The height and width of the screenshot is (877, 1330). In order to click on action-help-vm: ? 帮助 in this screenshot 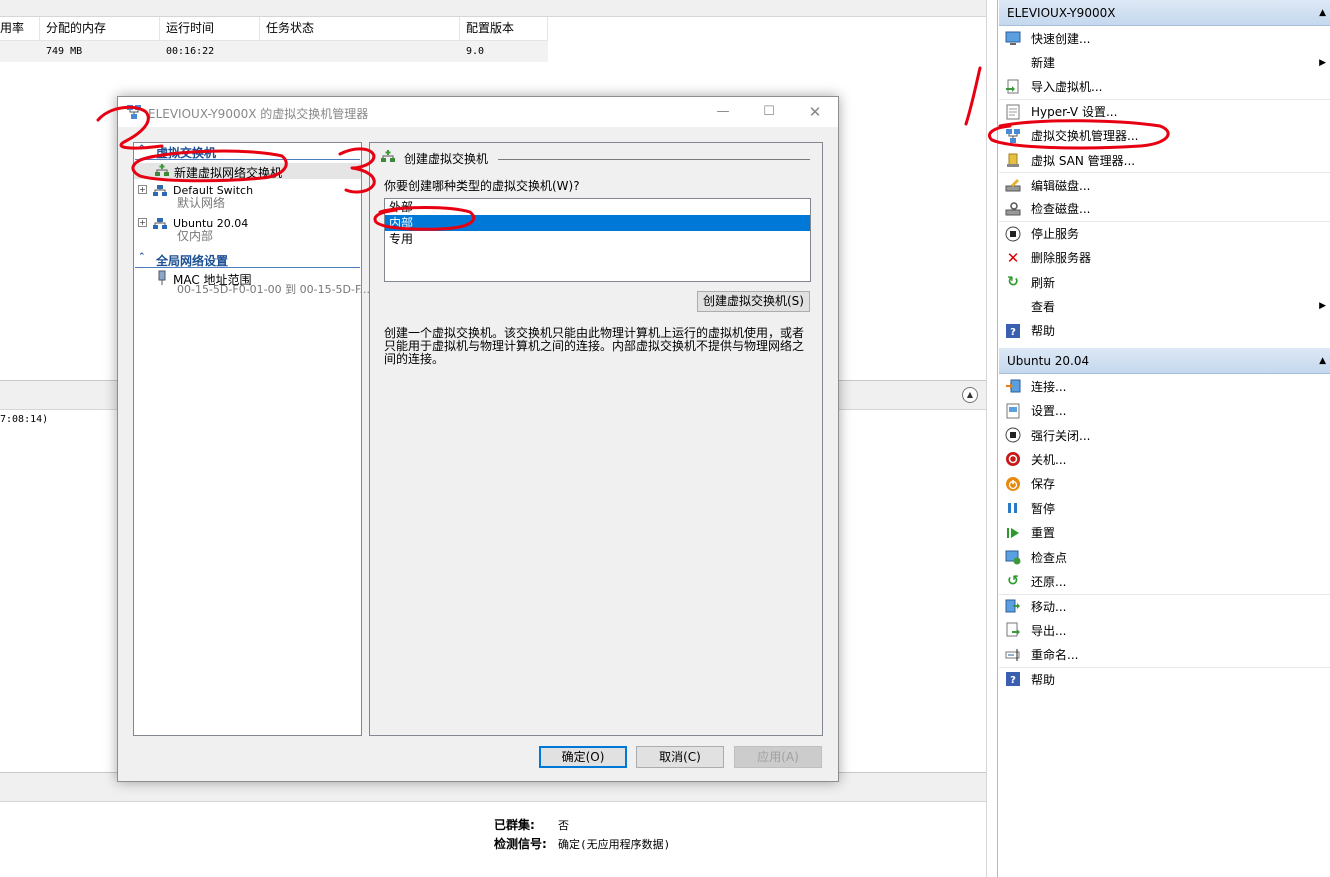, I will do `click(1164, 678)`.